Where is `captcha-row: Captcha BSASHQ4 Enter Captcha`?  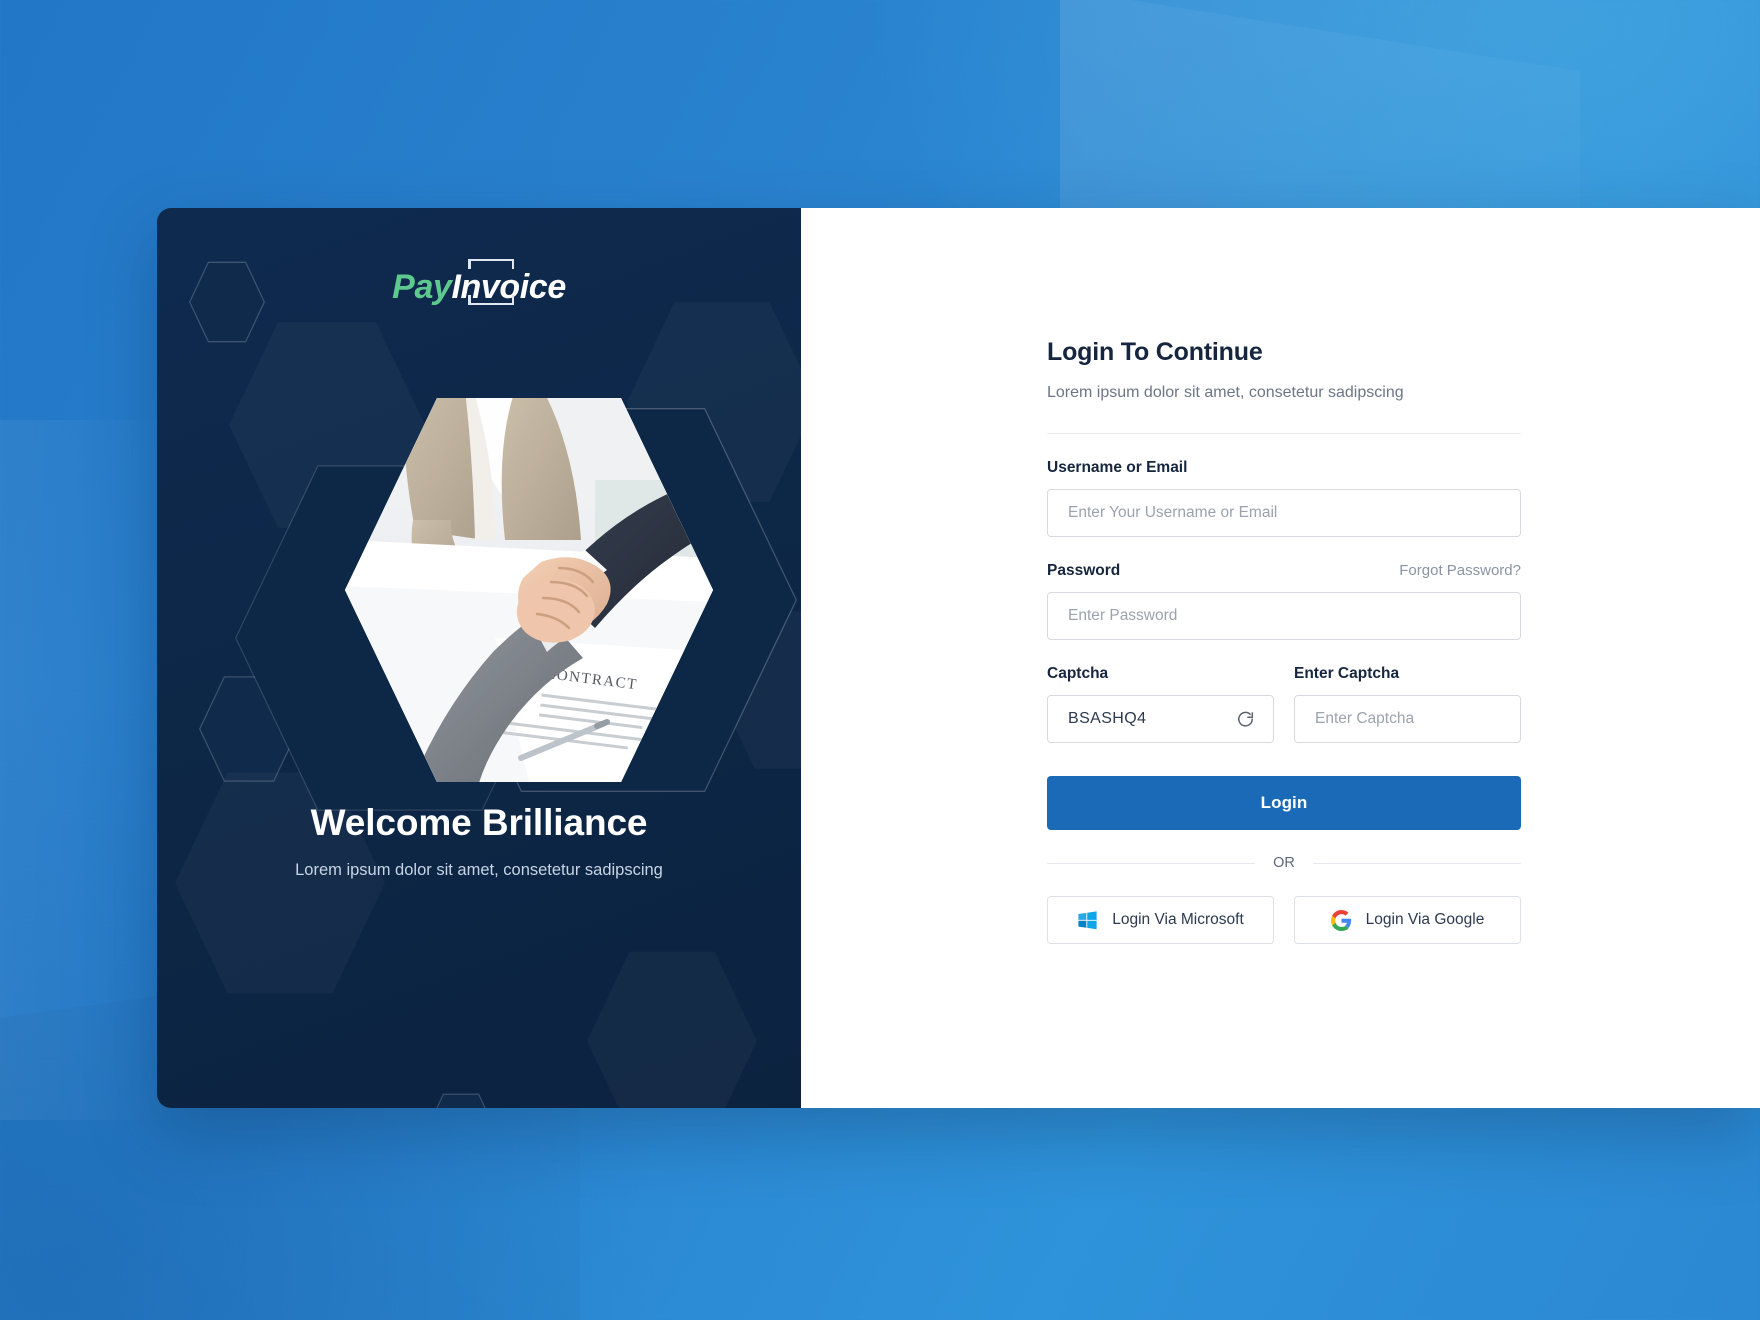
captcha-row: Captcha BSASHQ4 Enter Captcha is located at coordinates (1284, 704).